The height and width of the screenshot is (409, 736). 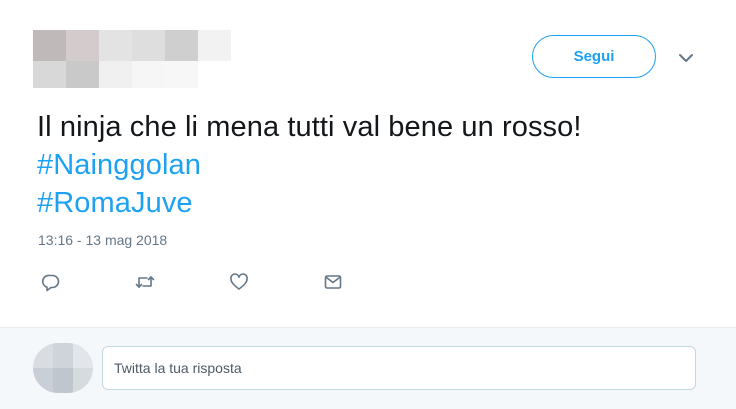 I want to click on reply-icon, so click(x=51, y=282).